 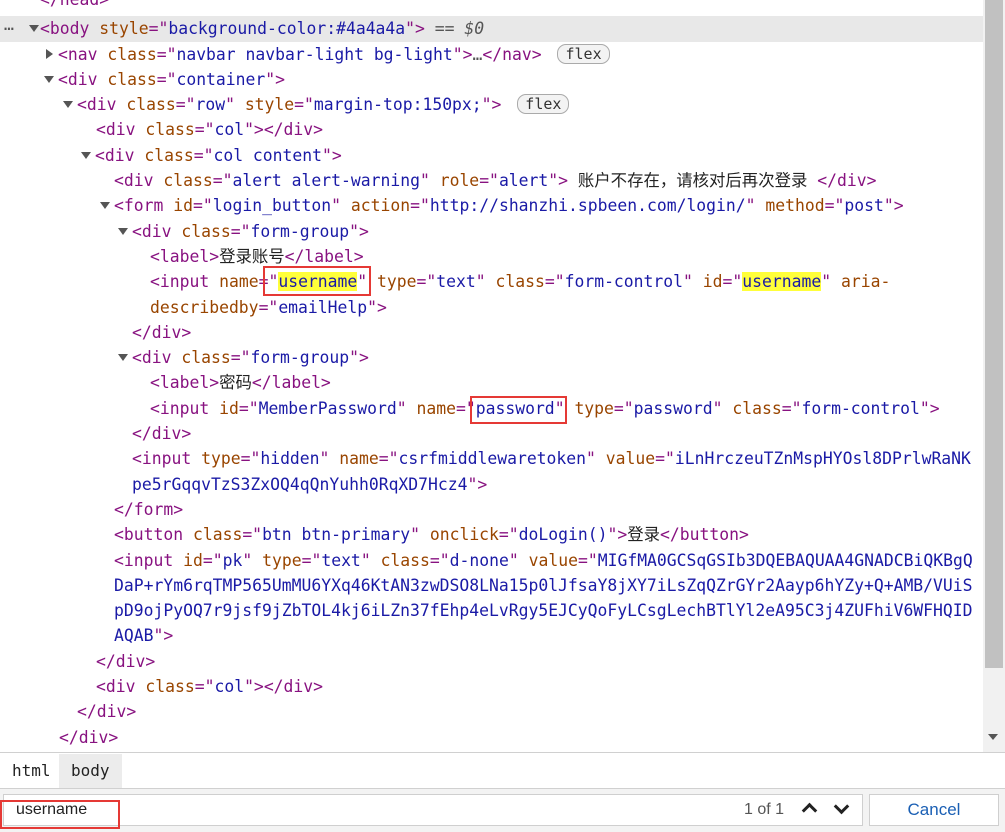 I want to click on dom-node-form-group-2: <div class="form-group">, so click(x=491, y=357).